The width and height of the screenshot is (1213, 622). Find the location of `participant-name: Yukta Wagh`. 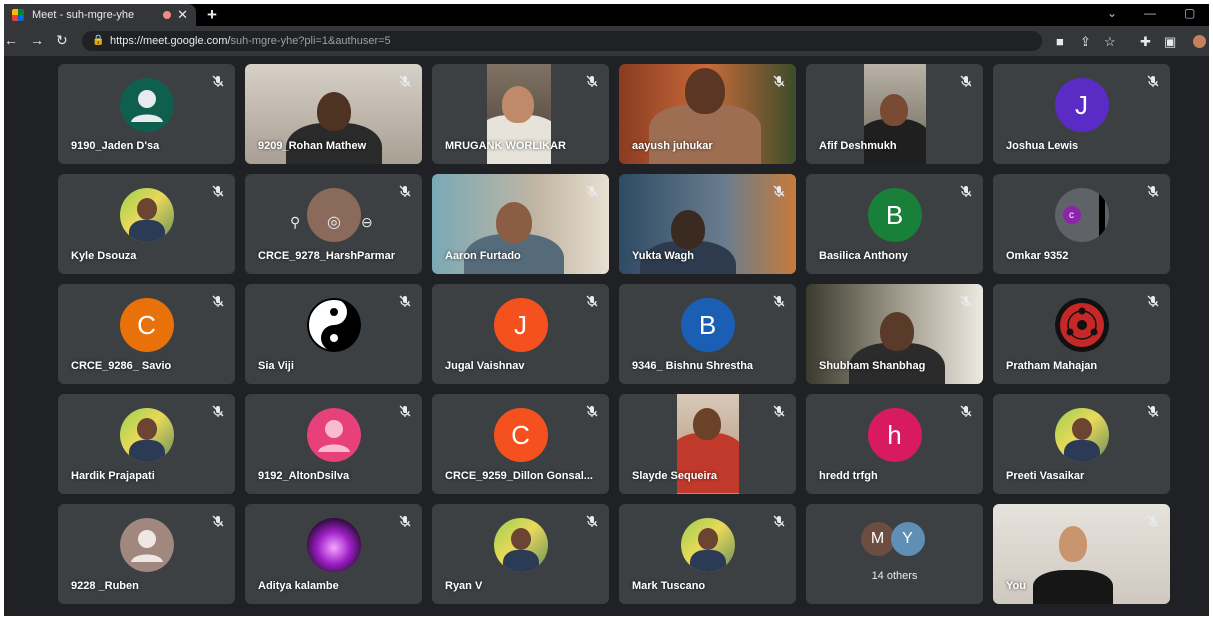

participant-name: Yukta Wagh is located at coordinates (663, 256).